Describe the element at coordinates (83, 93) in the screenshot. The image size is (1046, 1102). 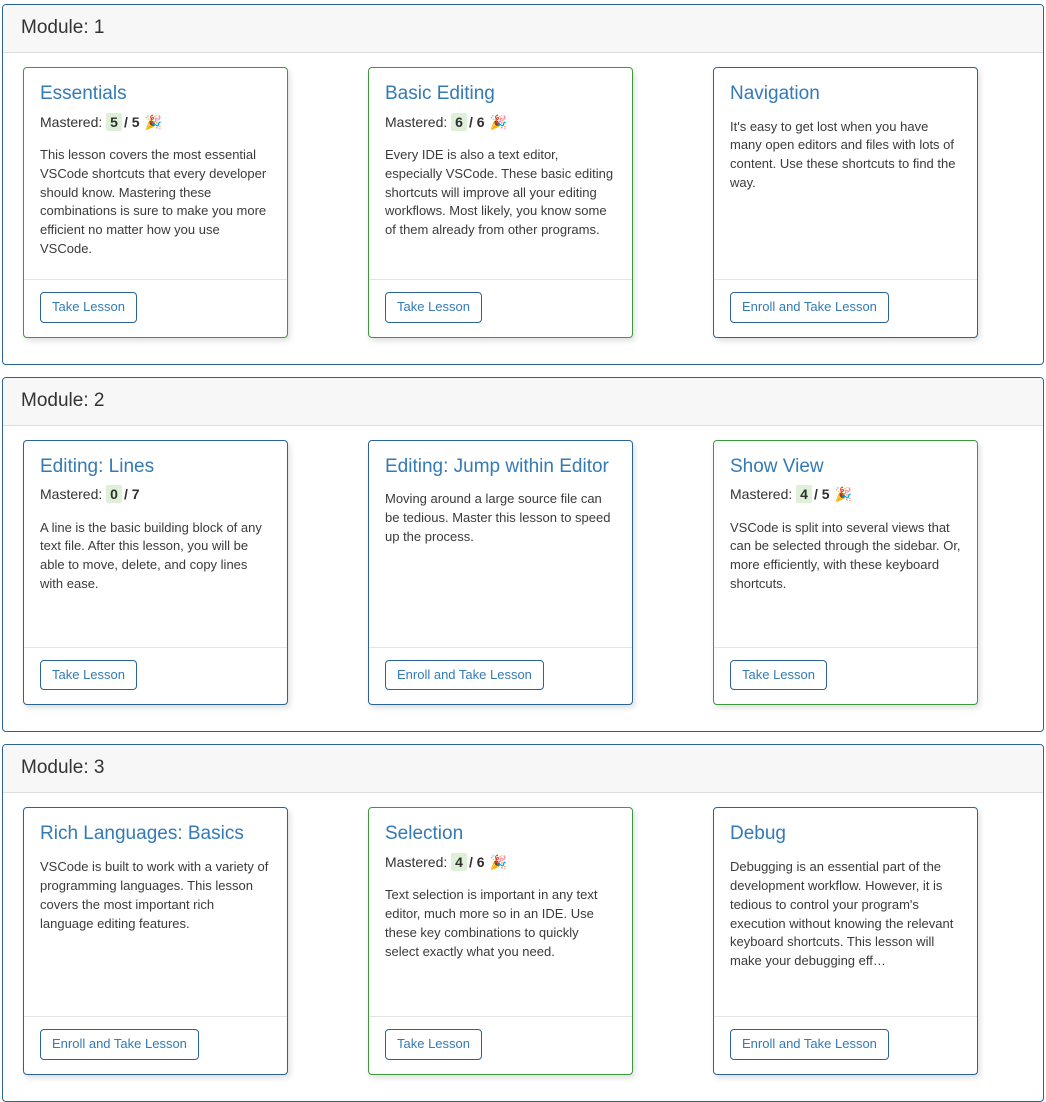
I see `lesson-title: Essentials` at that location.